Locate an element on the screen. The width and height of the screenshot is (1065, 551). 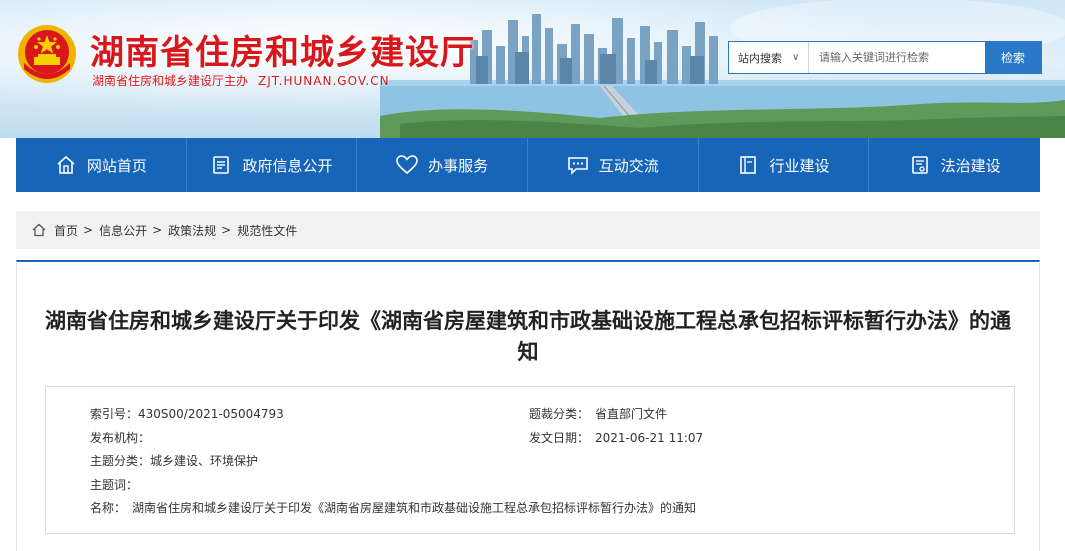
nav-item-home: 网站首页 is located at coordinates (101, 165).